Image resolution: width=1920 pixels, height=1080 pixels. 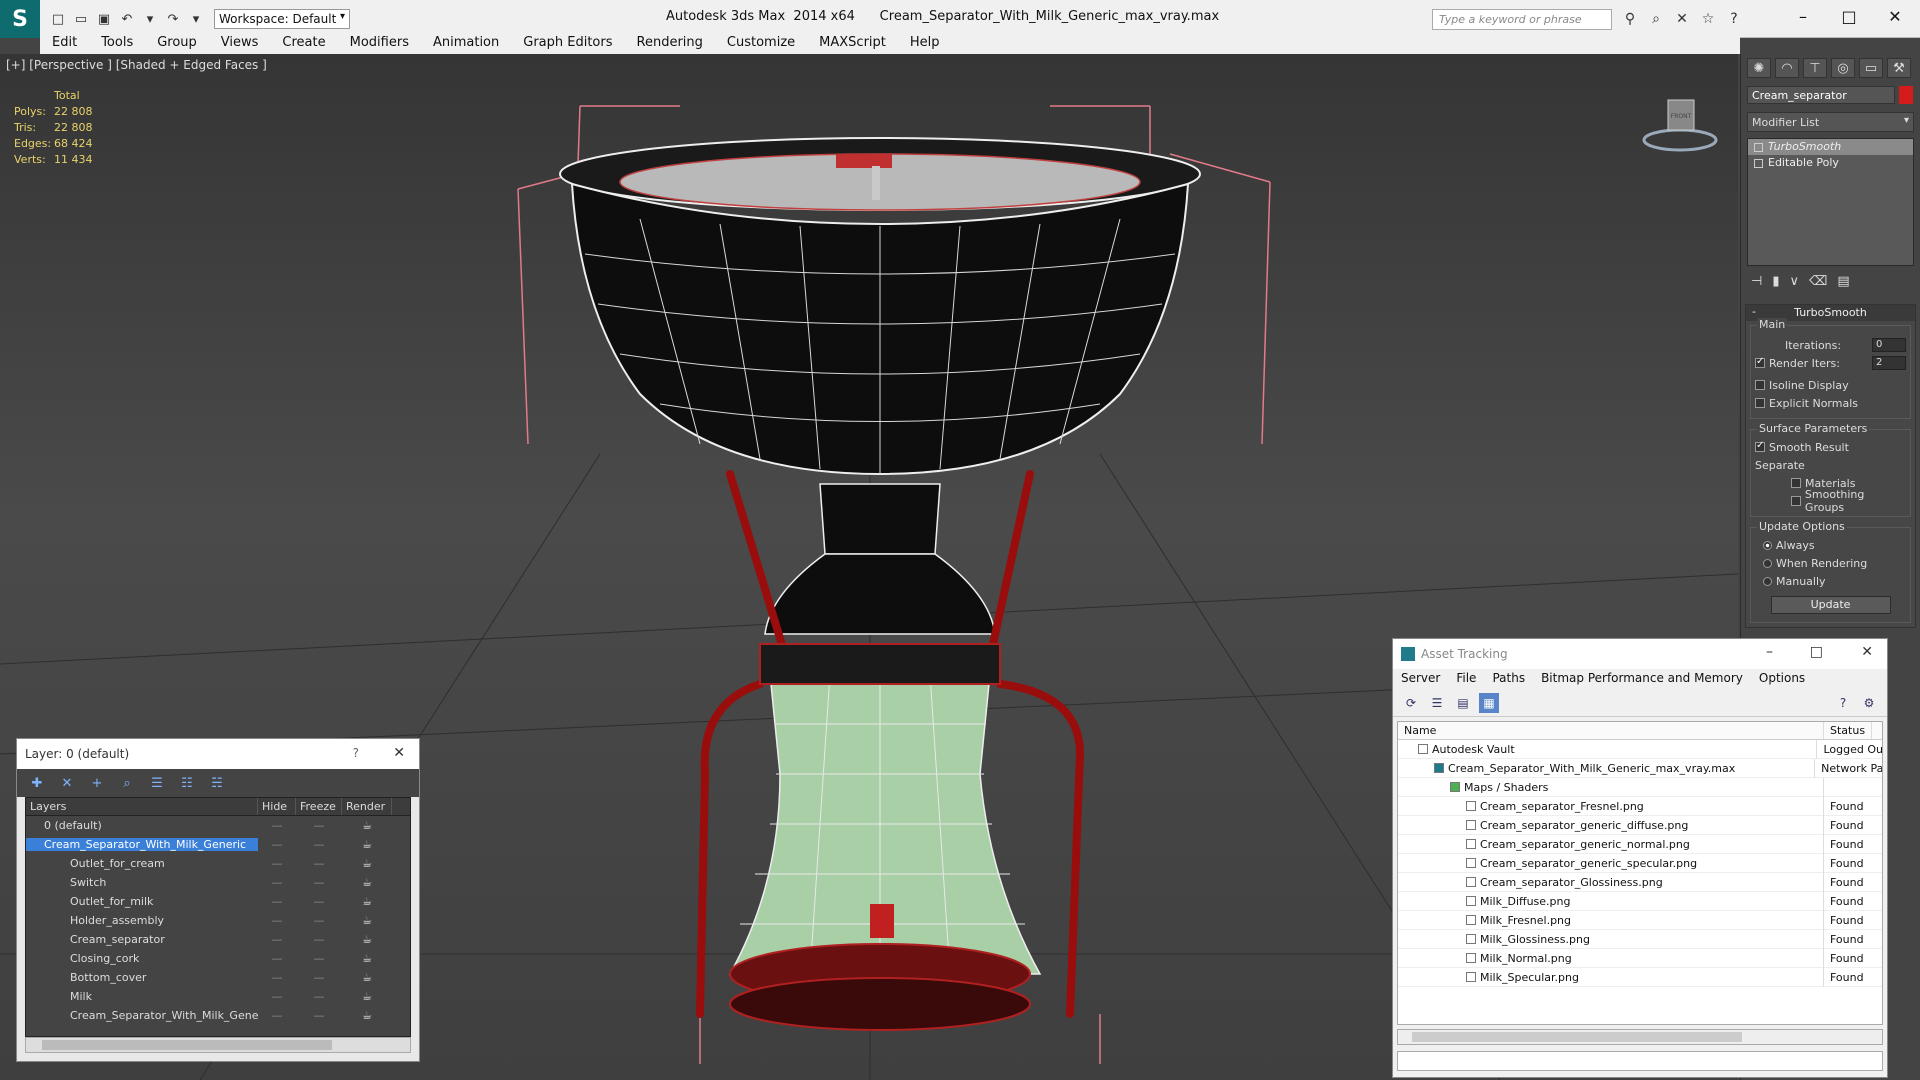 I want to click on utilities-tab-icon: ⚒, so click(x=1899, y=68).